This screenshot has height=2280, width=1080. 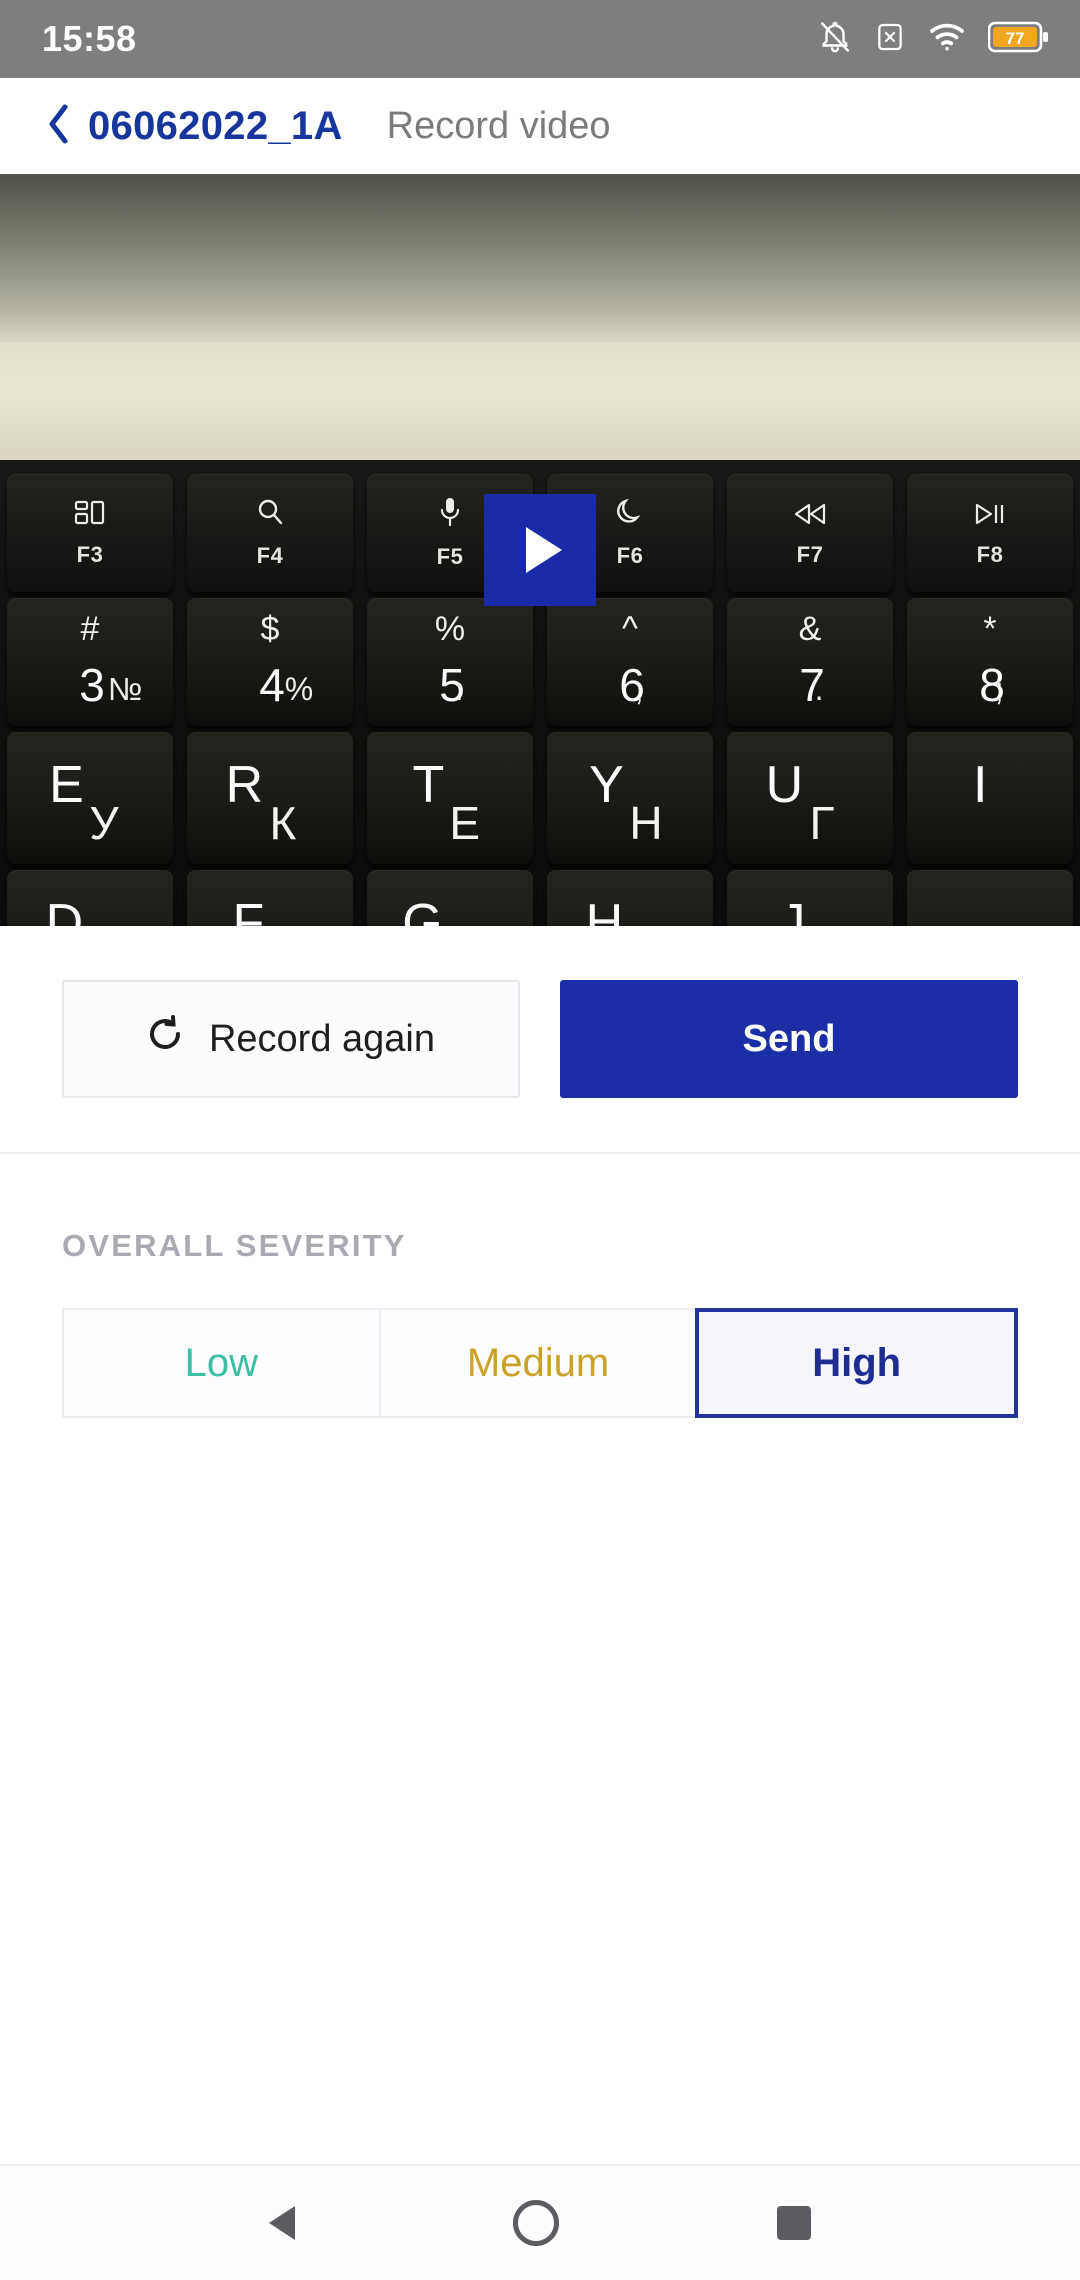 I want to click on key-label-f3: F3, so click(x=90, y=554).